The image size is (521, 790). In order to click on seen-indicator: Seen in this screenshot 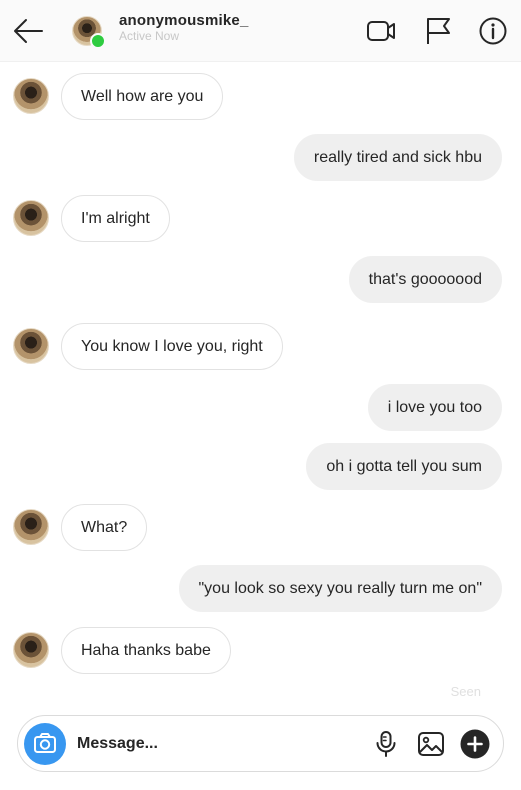, I will do `click(465, 691)`.